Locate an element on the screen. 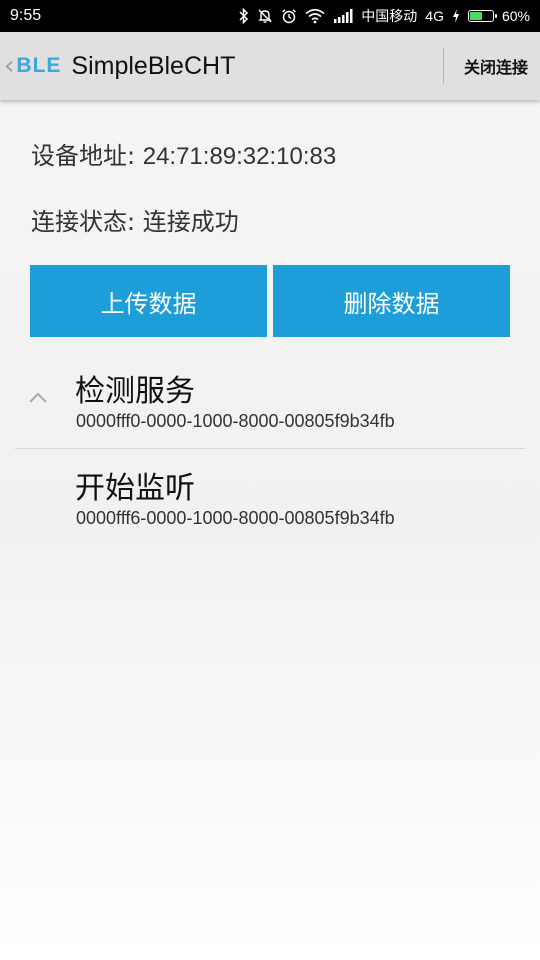 Image resolution: width=540 pixels, height=960 pixels. characteristic-title: 开始监听 is located at coordinates (135, 488).